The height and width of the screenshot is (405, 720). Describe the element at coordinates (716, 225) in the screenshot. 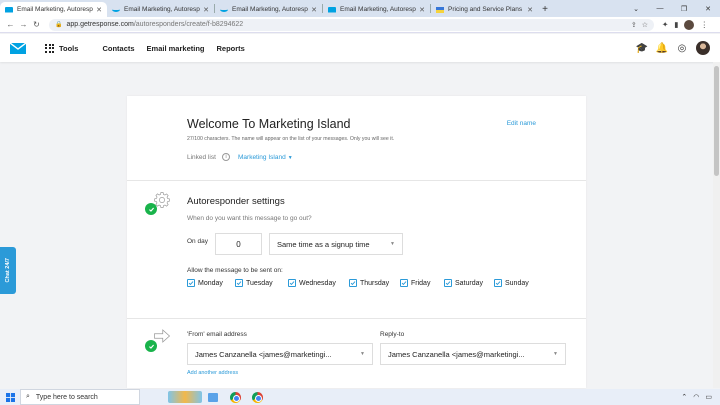

I see `page-scrollbar` at that location.